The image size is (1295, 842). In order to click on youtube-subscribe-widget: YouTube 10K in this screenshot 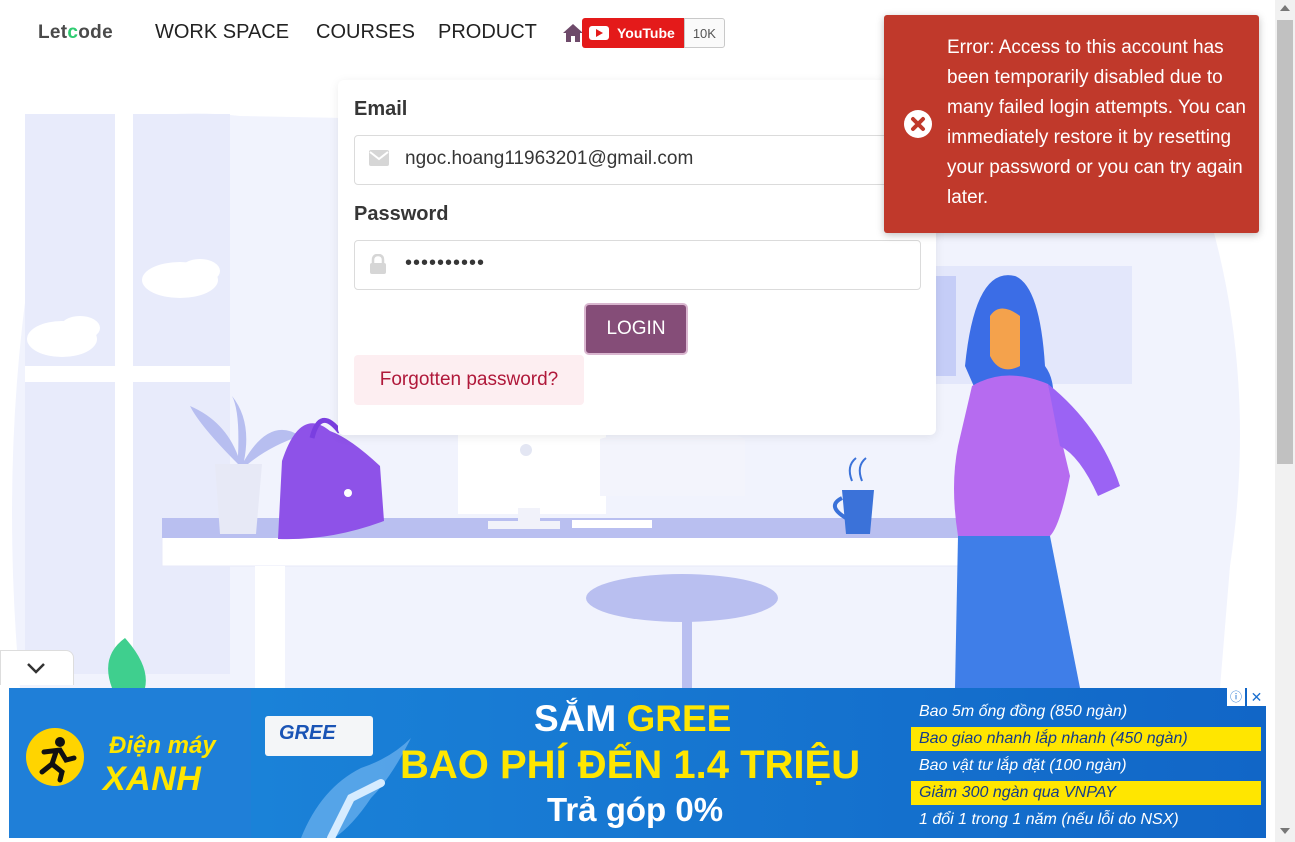, I will do `click(653, 33)`.